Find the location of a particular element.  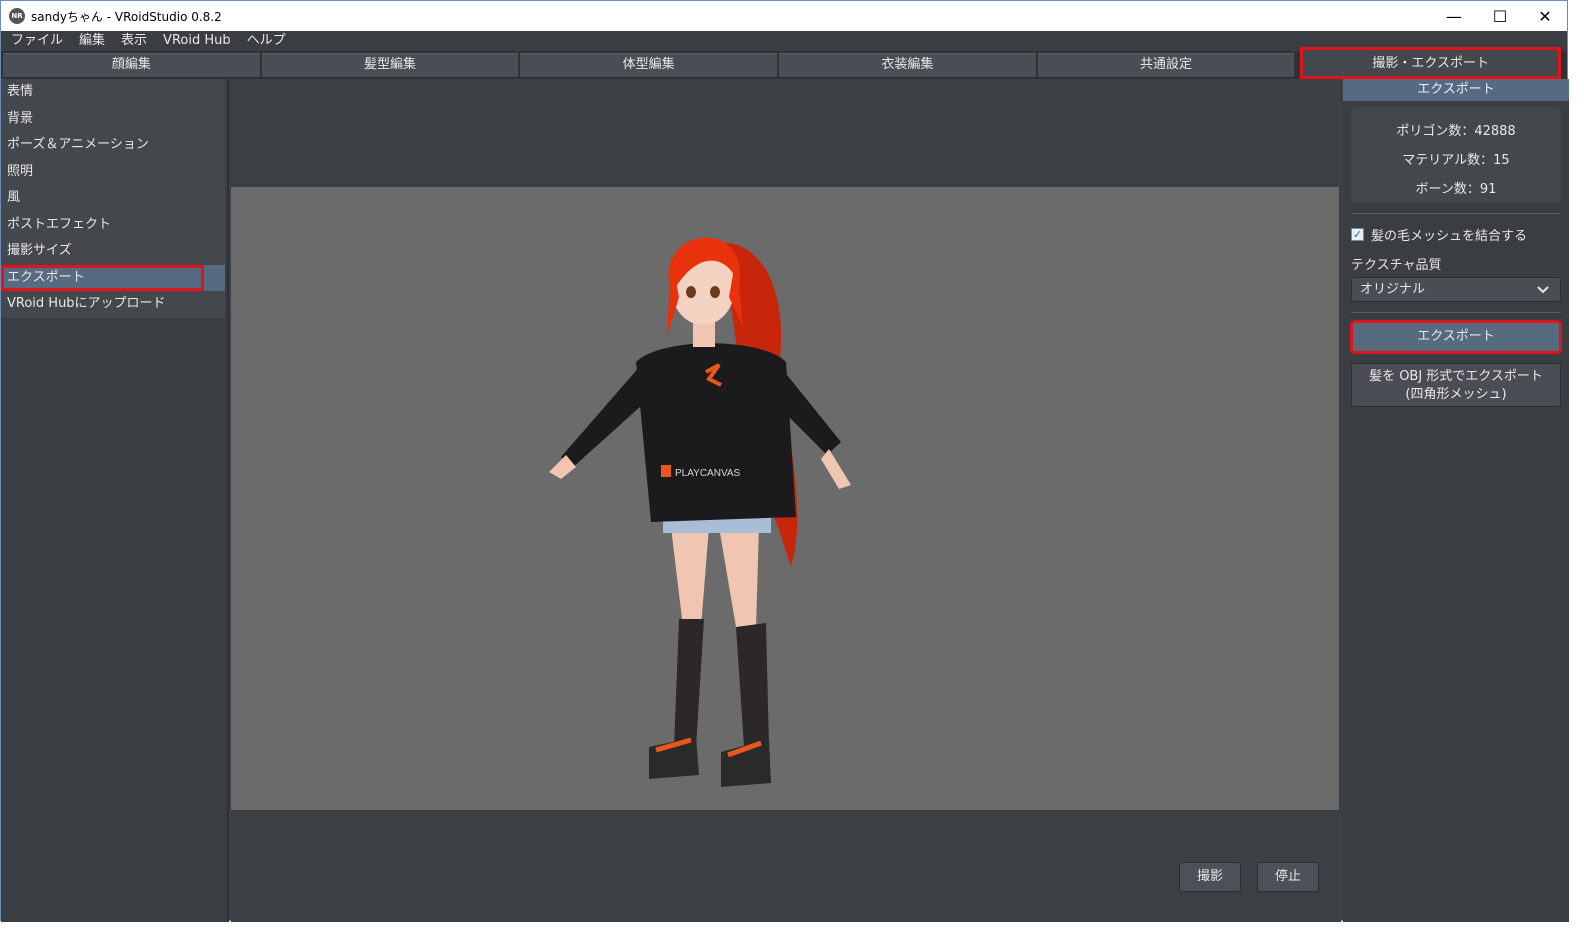

menu-file: ファイル is located at coordinates (37, 41).